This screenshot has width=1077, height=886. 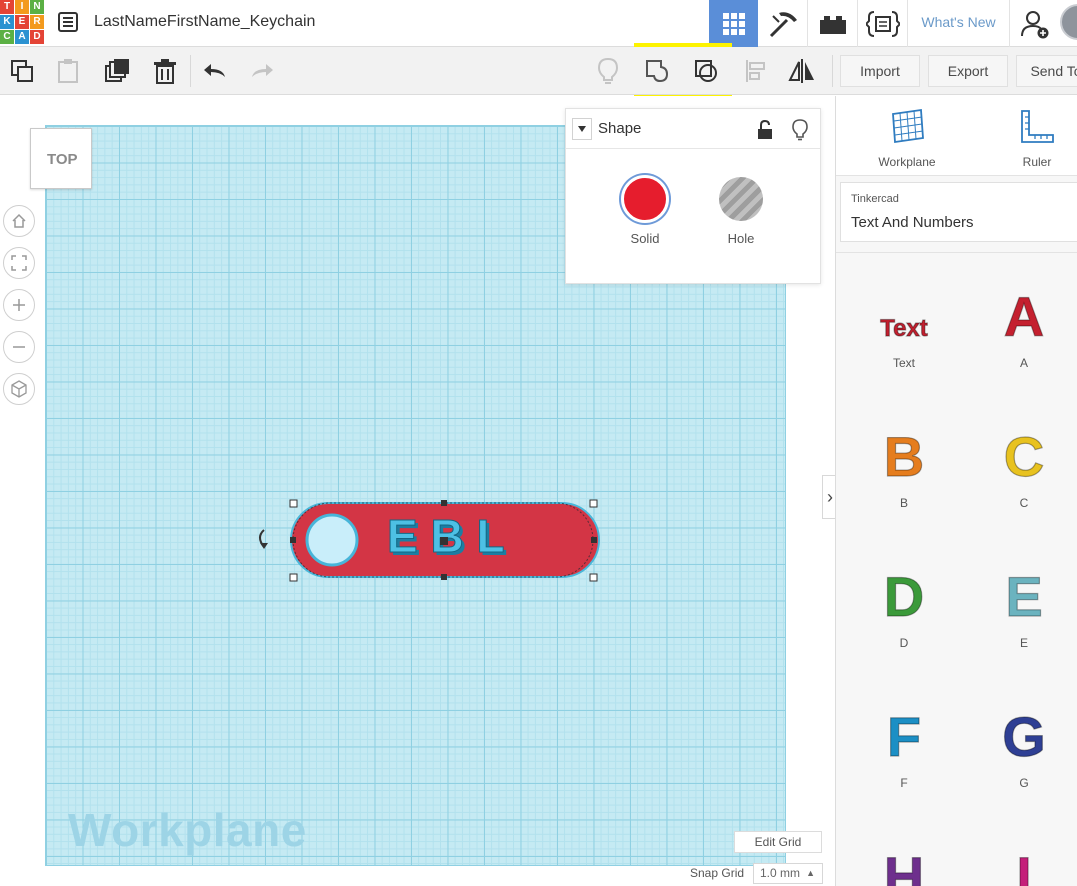 I want to click on shape-item-d: DD, so click(x=904, y=610).